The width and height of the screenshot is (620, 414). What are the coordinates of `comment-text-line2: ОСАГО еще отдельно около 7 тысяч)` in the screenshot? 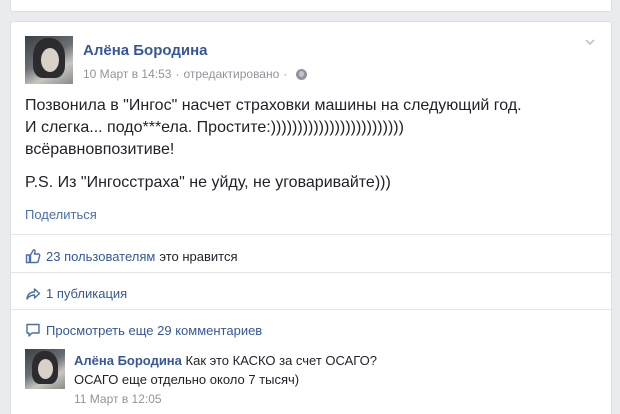 It's located at (187, 379).